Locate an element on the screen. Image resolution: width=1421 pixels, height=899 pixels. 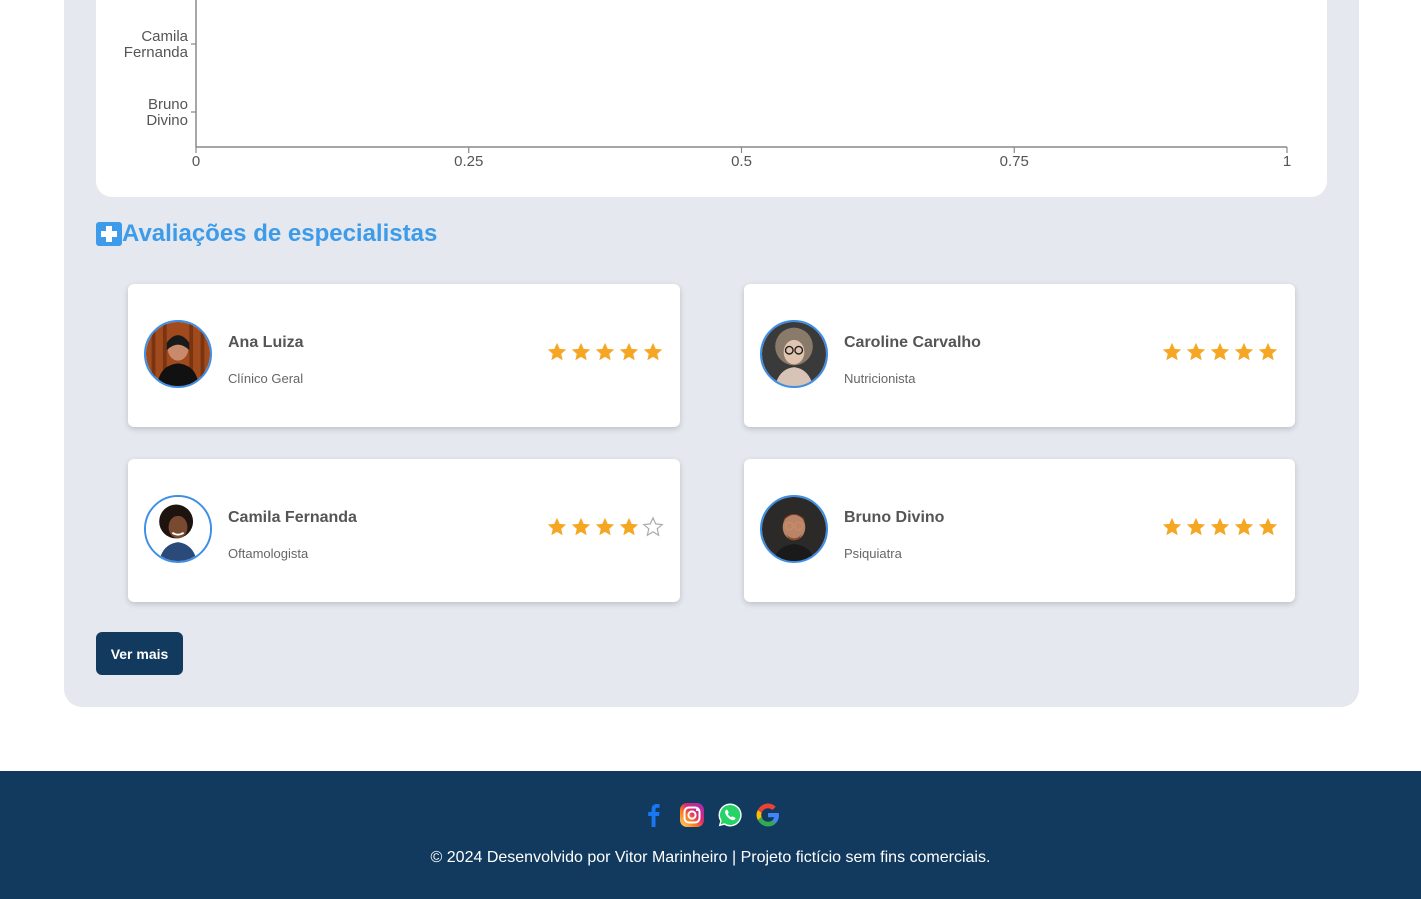
star-empty-icon is located at coordinates (653, 526).